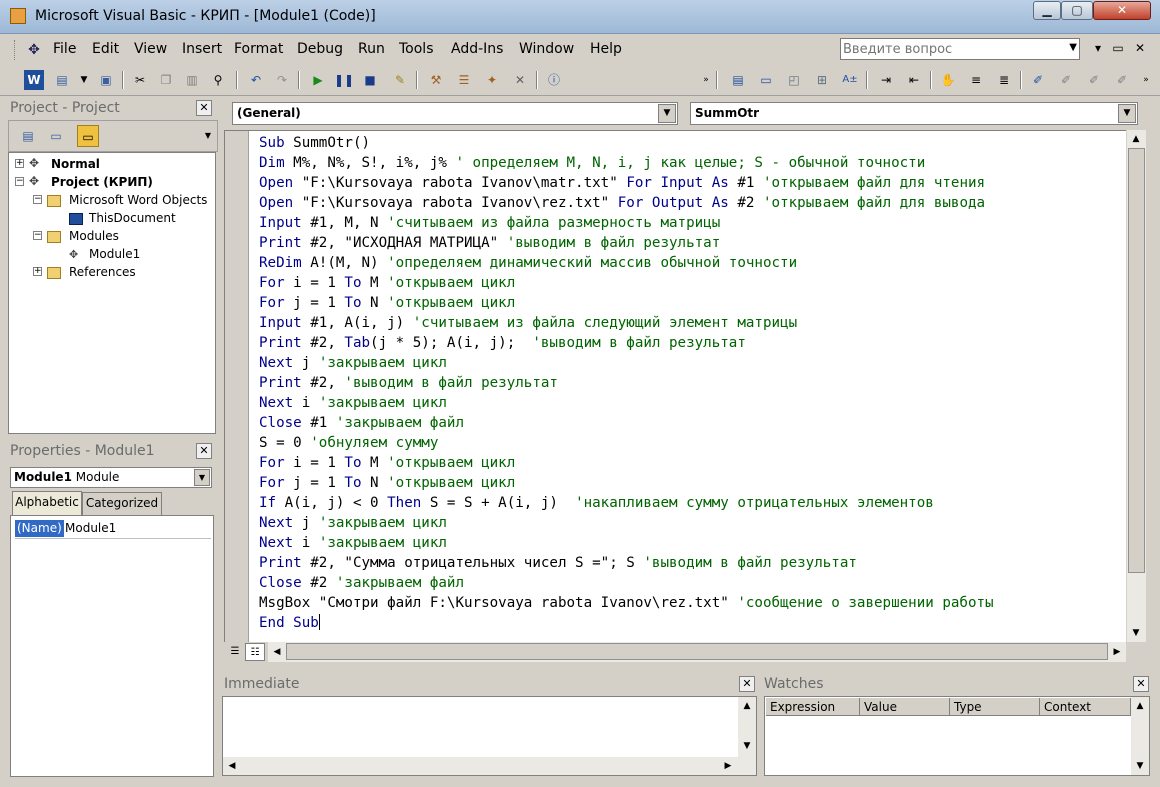 The height and width of the screenshot is (787, 1160). Describe the element at coordinates (15, 50) in the screenshot. I see `toolbar-grip` at that location.